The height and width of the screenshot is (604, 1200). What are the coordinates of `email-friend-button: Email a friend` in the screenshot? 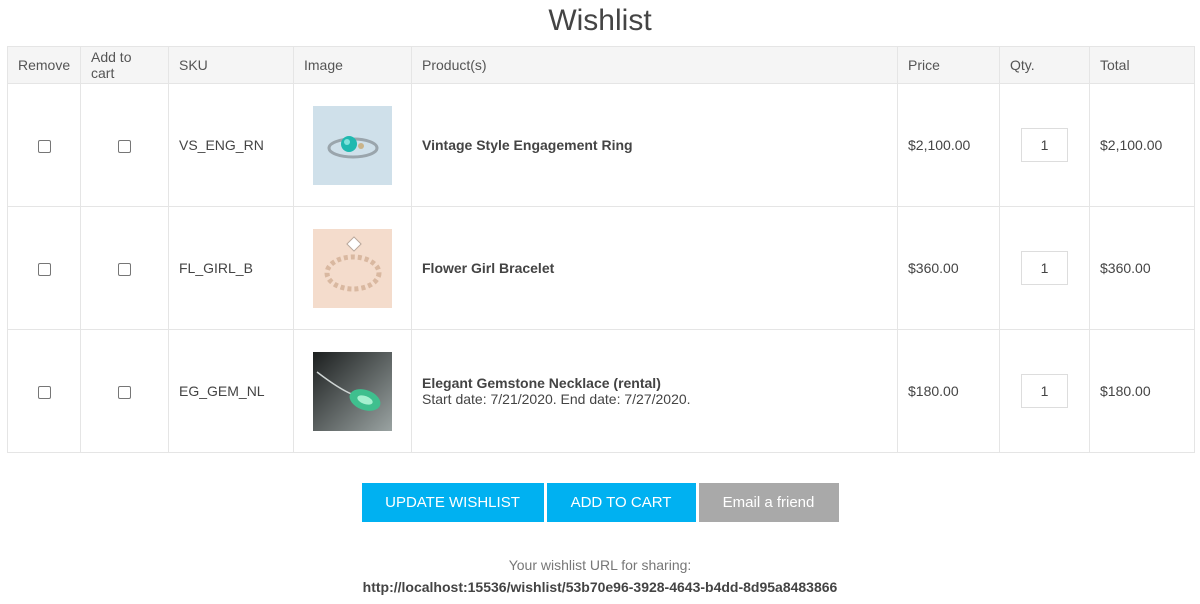 It's located at (768, 502).